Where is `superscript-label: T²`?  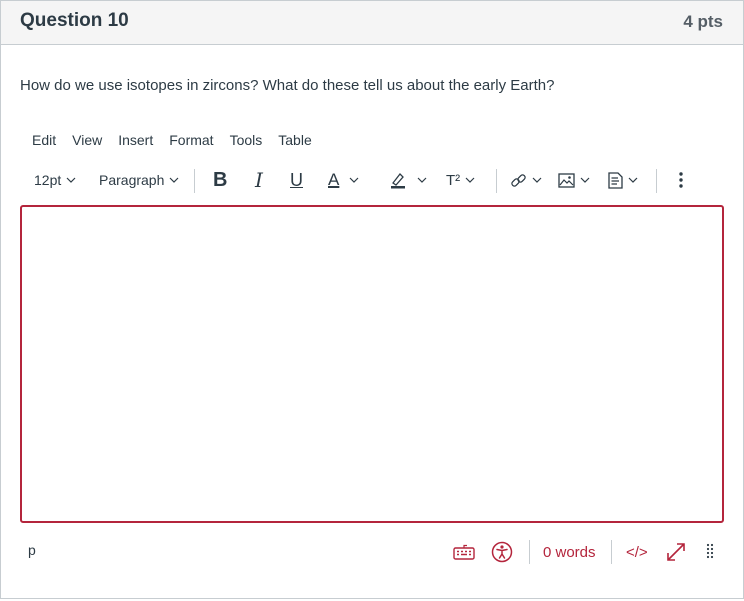 superscript-label: T² is located at coordinates (453, 180).